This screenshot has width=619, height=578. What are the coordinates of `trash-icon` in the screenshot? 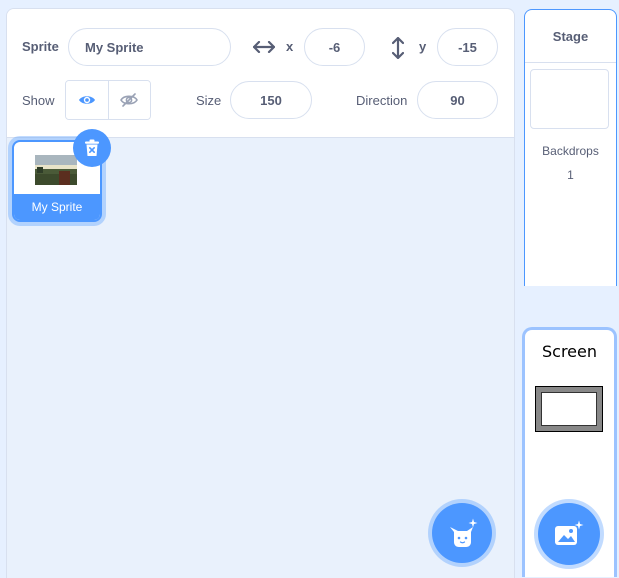 It's located at (92, 147).